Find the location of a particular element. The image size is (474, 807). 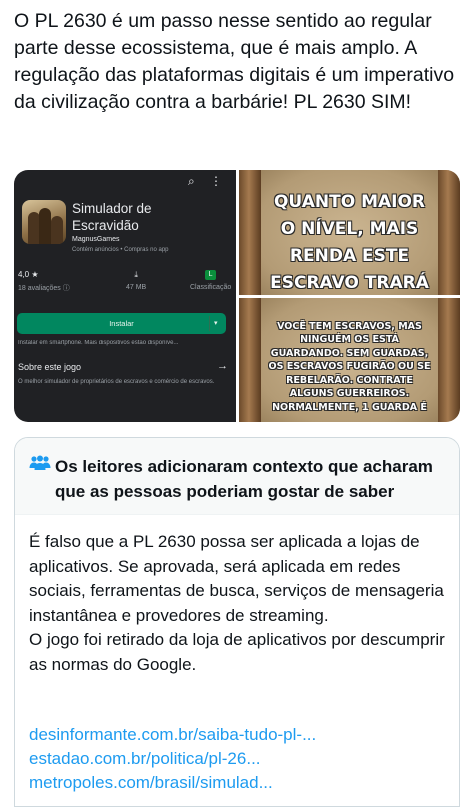

install-divider is located at coordinates (209, 323).